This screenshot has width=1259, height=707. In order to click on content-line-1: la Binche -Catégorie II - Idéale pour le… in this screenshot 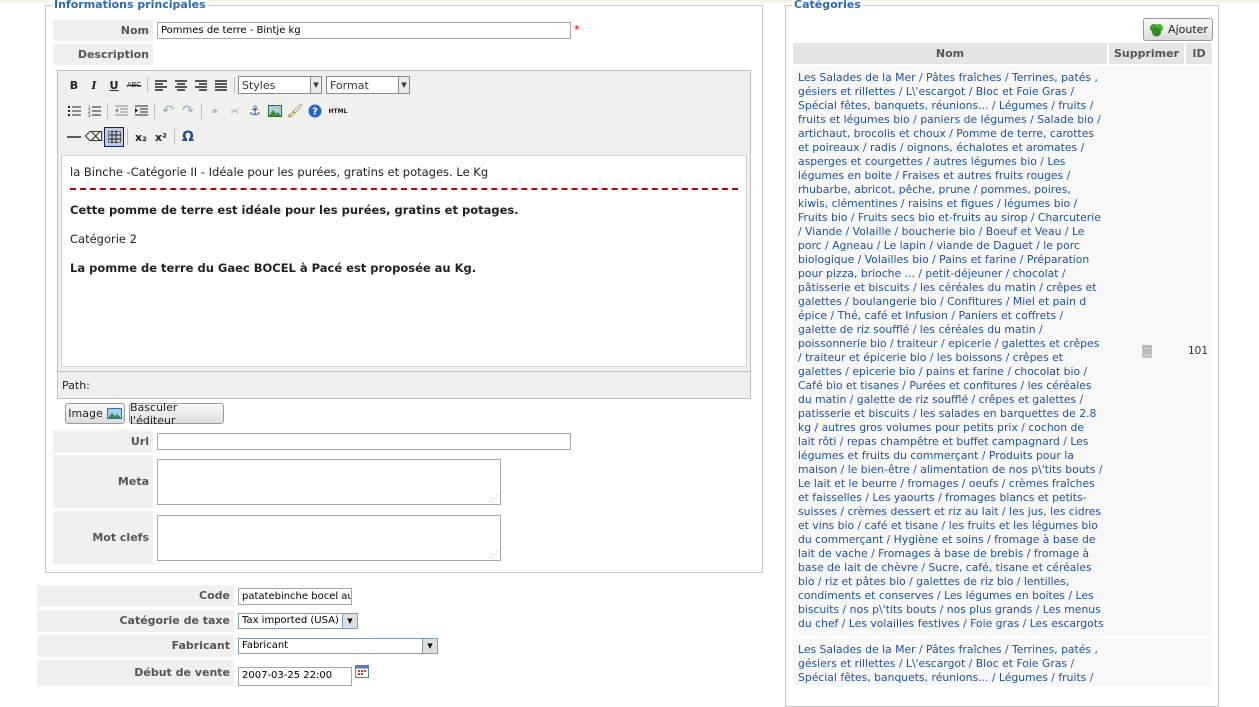, I will do `click(404, 172)`.